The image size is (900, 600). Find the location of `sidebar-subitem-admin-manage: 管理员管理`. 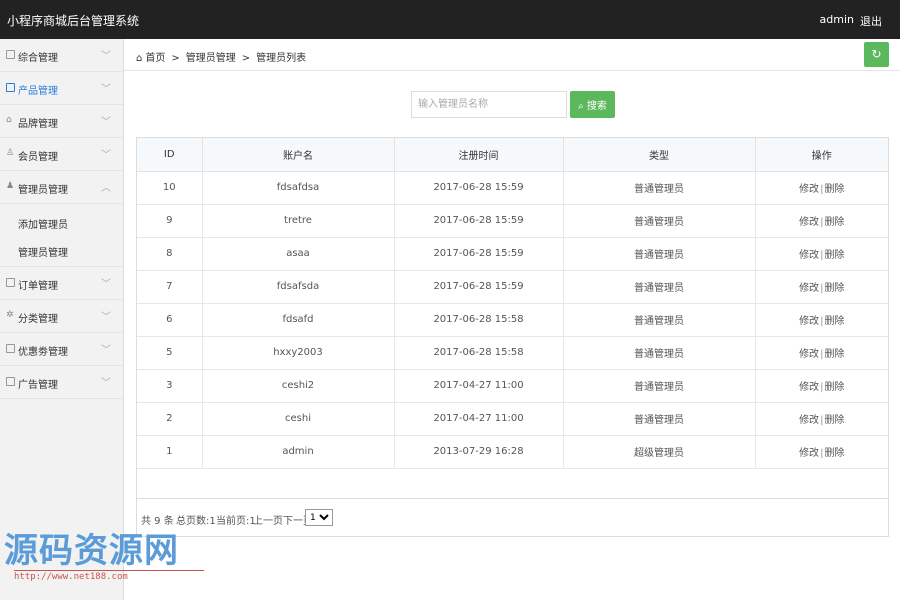

sidebar-subitem-admin-manage: 管理员管理 is located at coordinates (61, 250).